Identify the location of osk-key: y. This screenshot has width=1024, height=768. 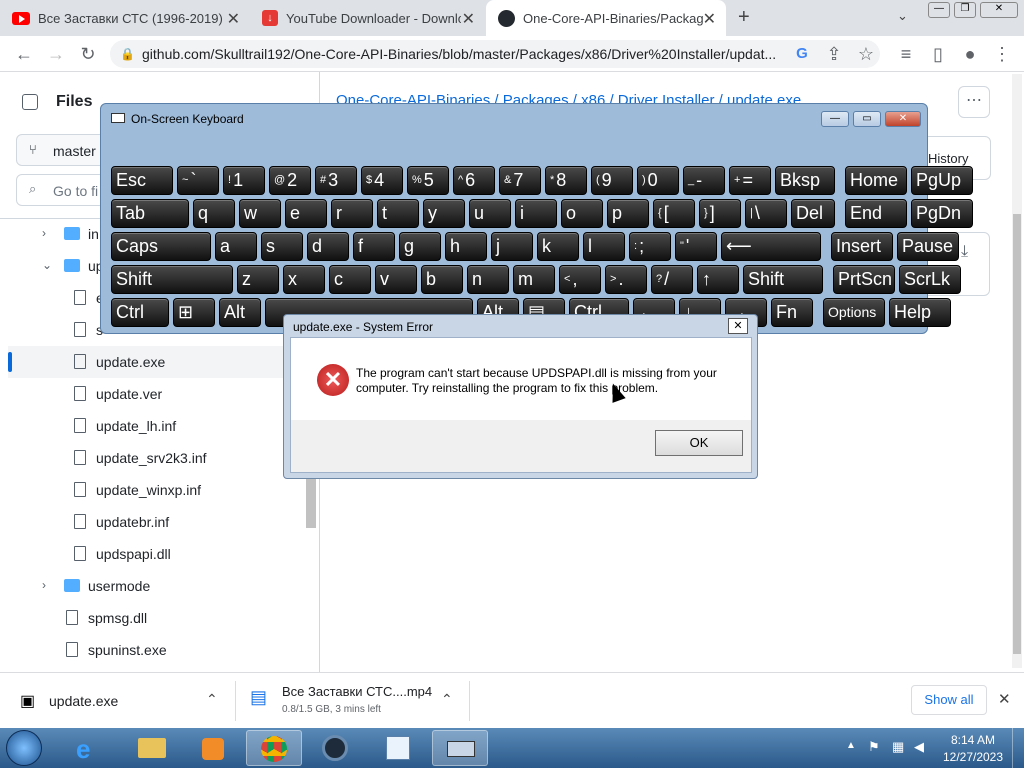
(444, 213).